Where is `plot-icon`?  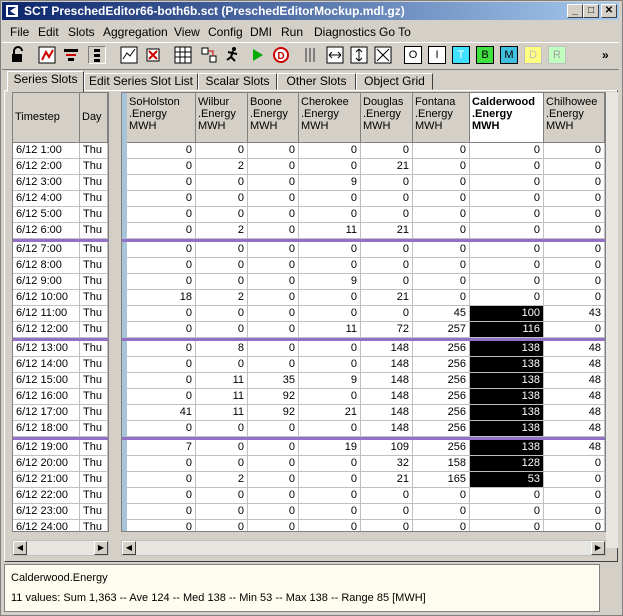
plot-icon is located at coordinates (129, 55).